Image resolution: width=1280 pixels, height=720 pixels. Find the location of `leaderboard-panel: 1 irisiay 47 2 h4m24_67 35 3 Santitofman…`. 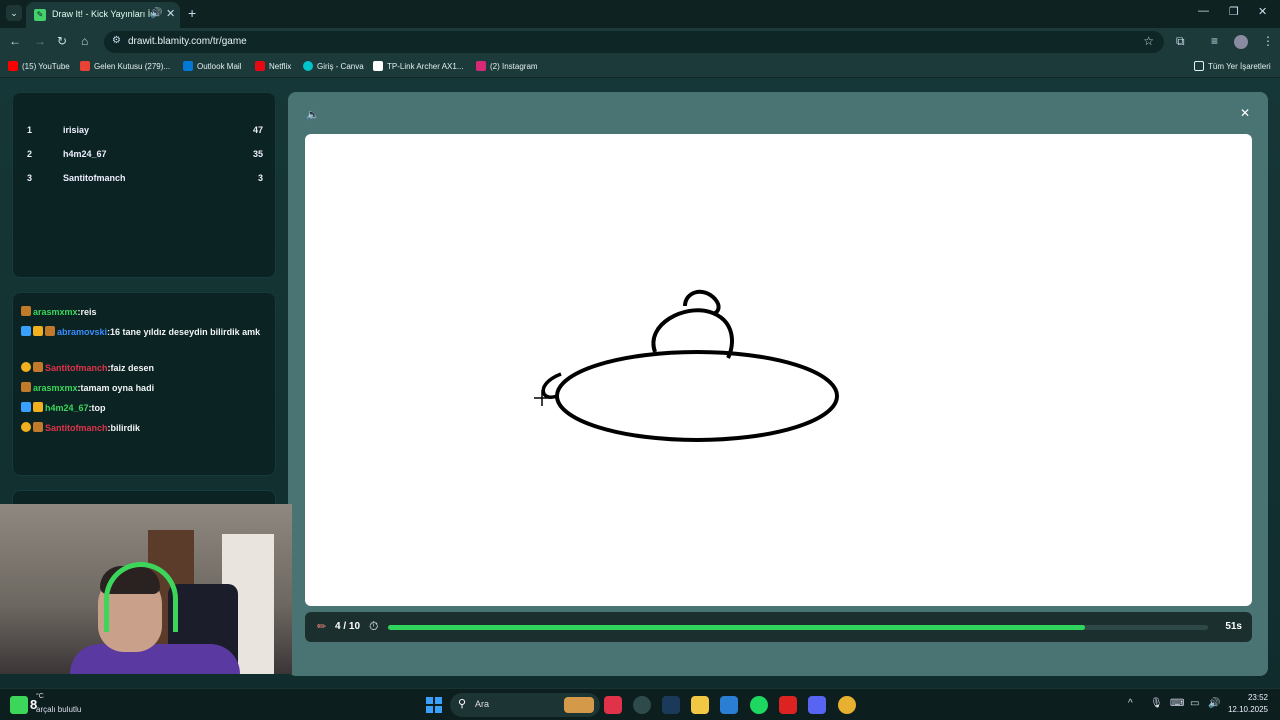

leaderboard-panel: 1 irisiay 47 2 h4m24_67 35 3 Santitofman… is located at coordinates (144, 185).